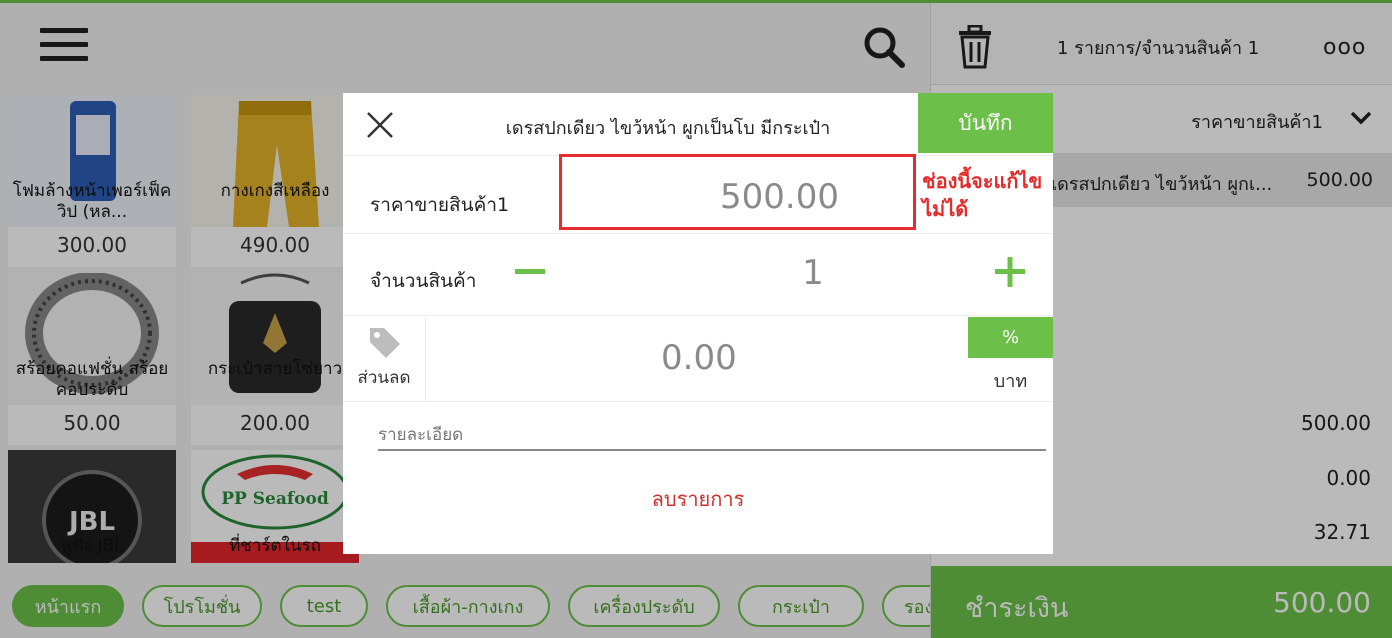  Describe the element at coordinates (530, 272) in the screenshot. I see `minus-icon` at that location.